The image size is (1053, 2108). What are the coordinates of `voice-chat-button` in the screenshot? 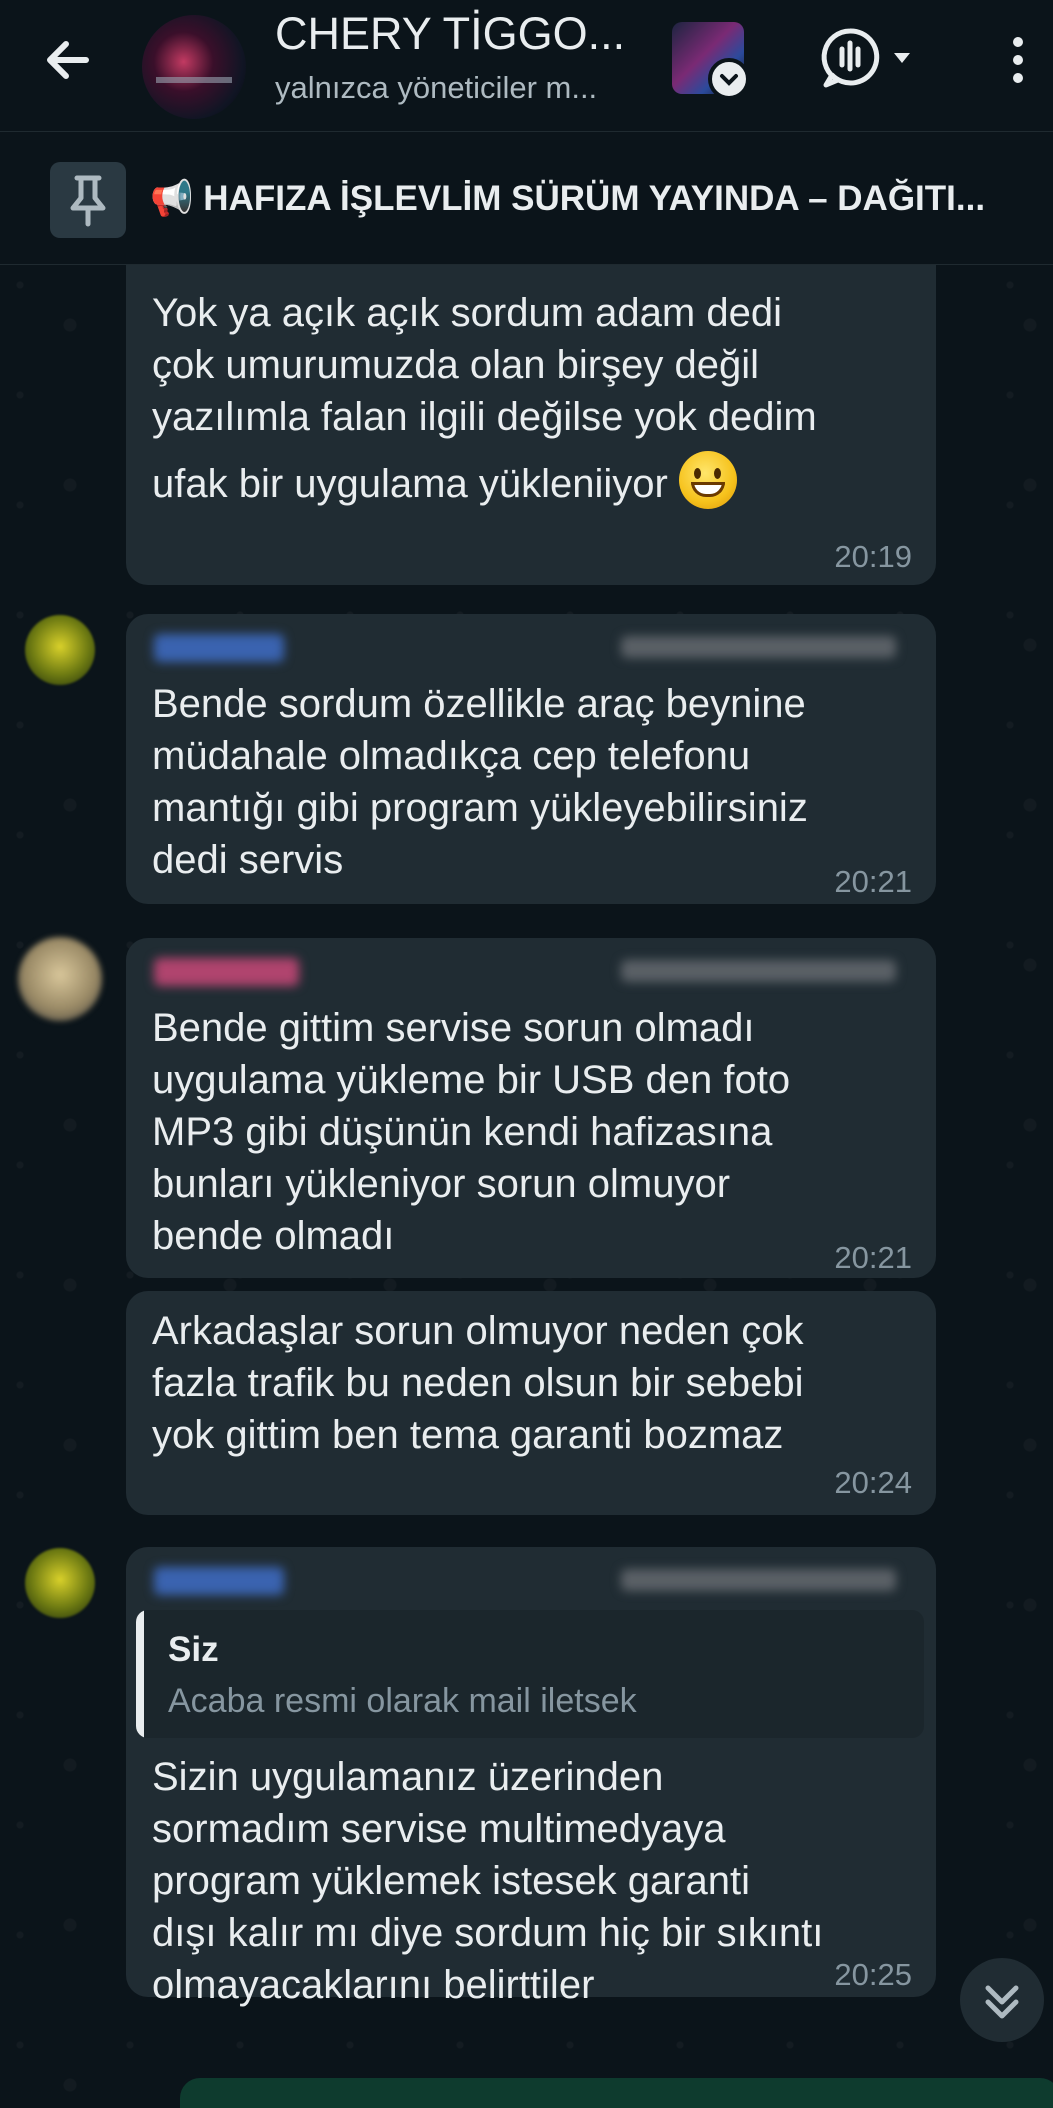 It's located at (868, 58).